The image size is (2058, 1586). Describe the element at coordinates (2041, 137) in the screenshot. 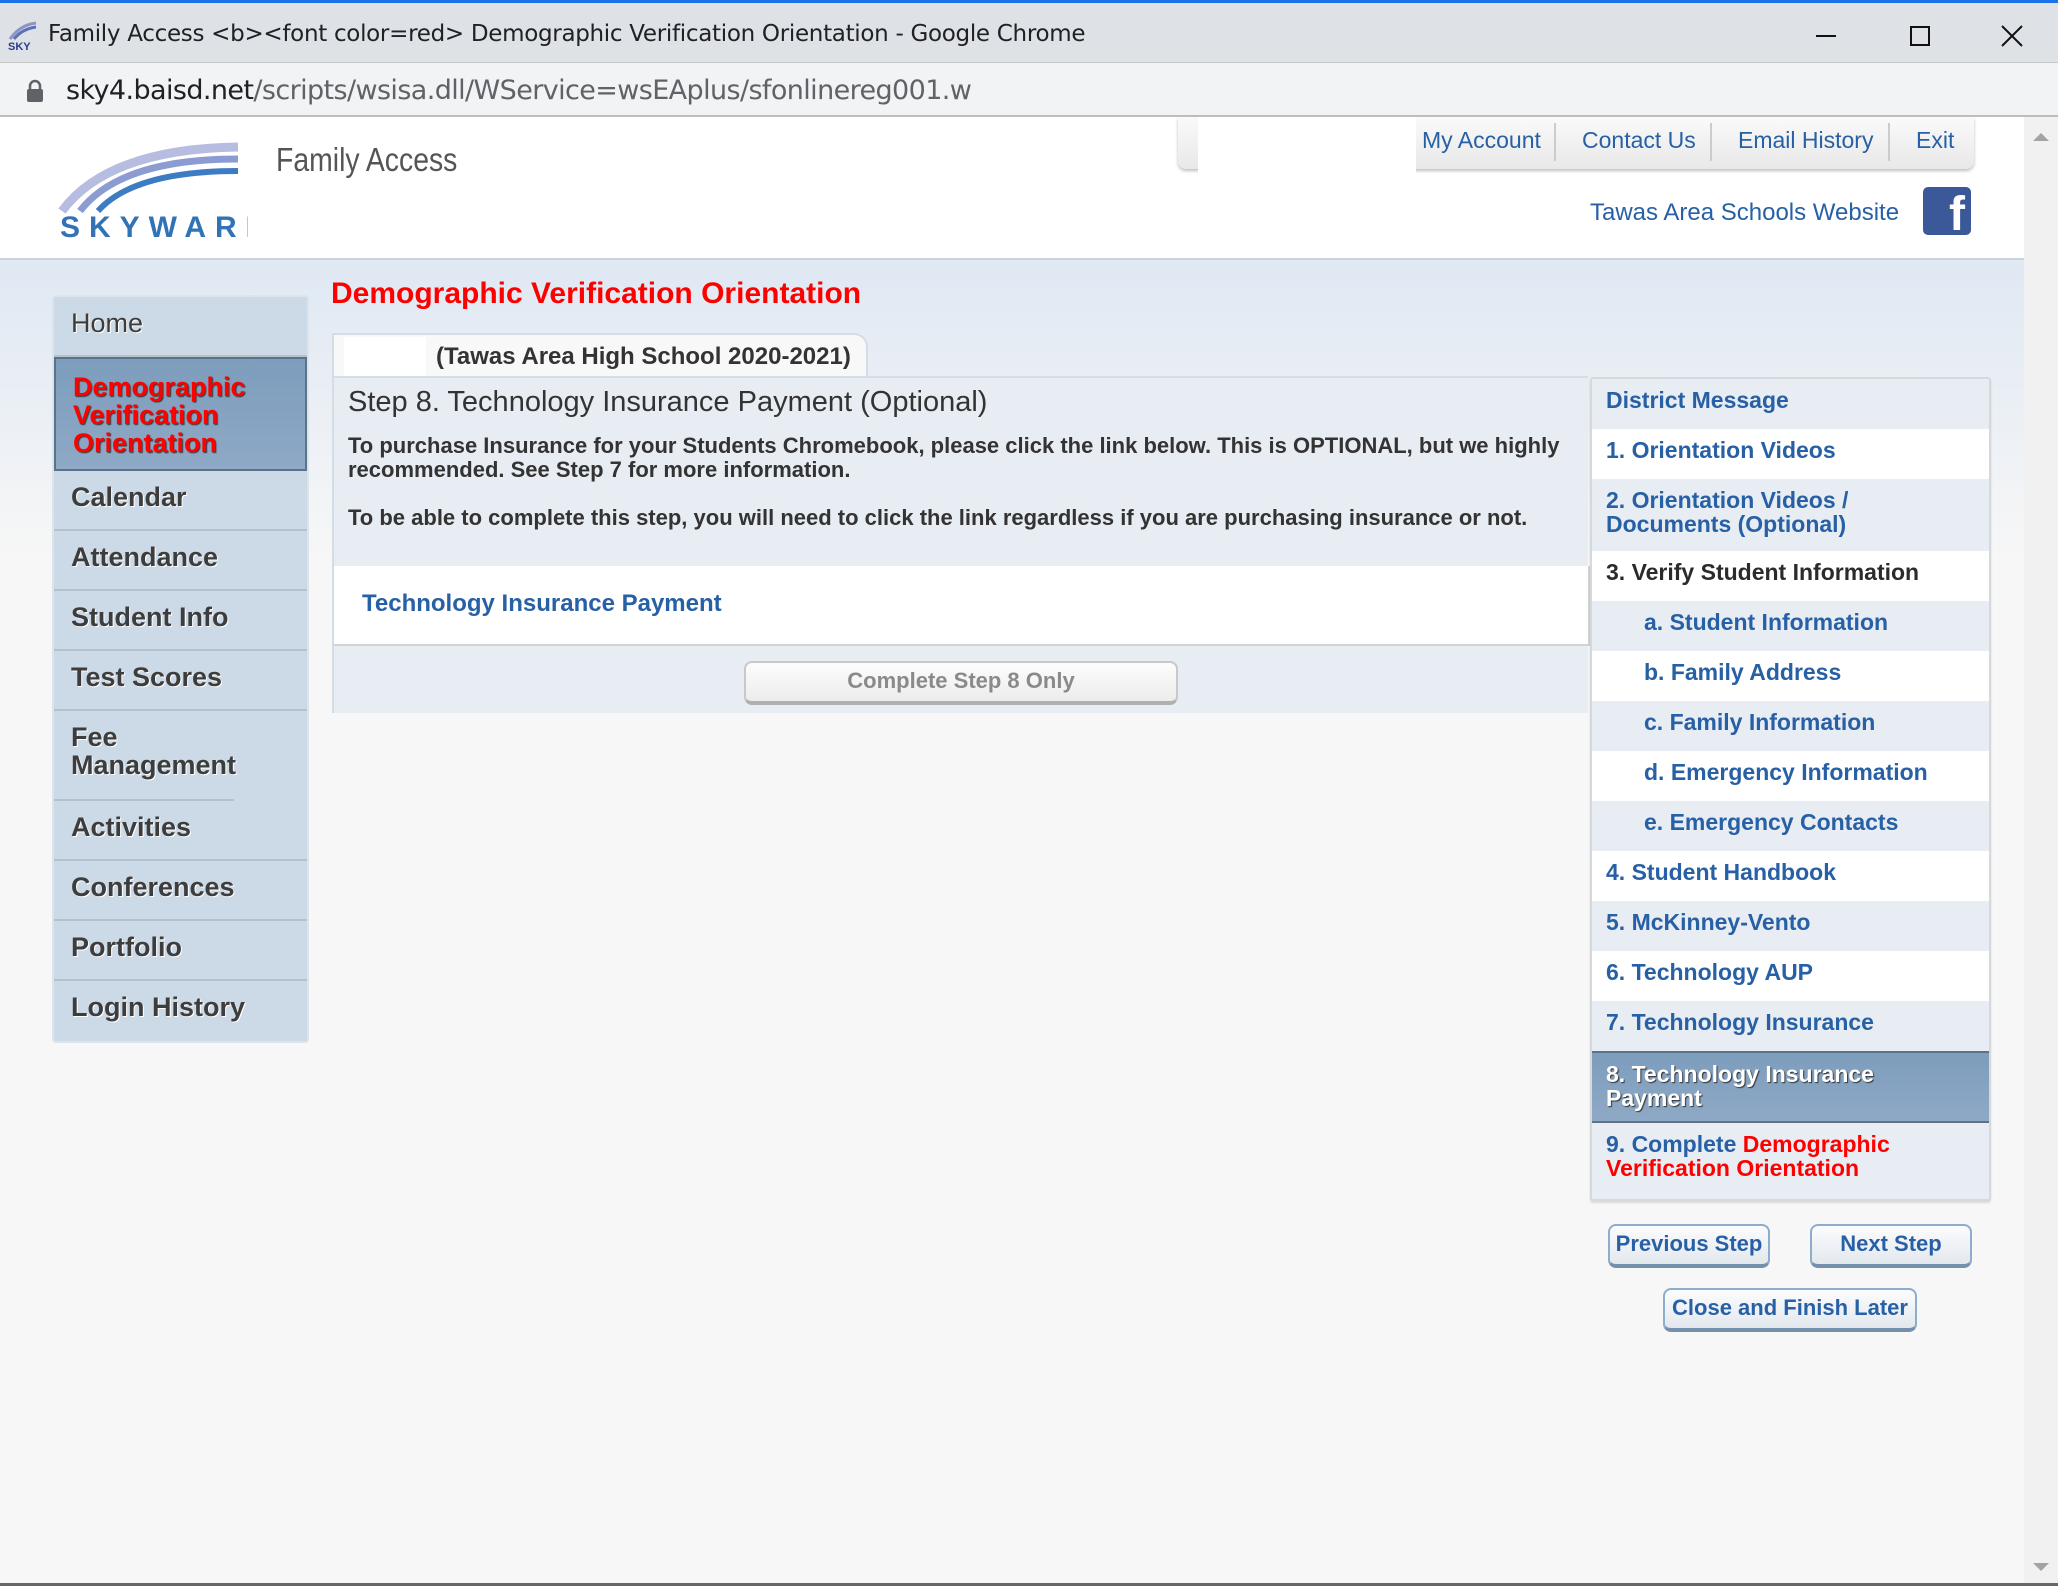

I see `scroll-up-arrow-icon` at that location.